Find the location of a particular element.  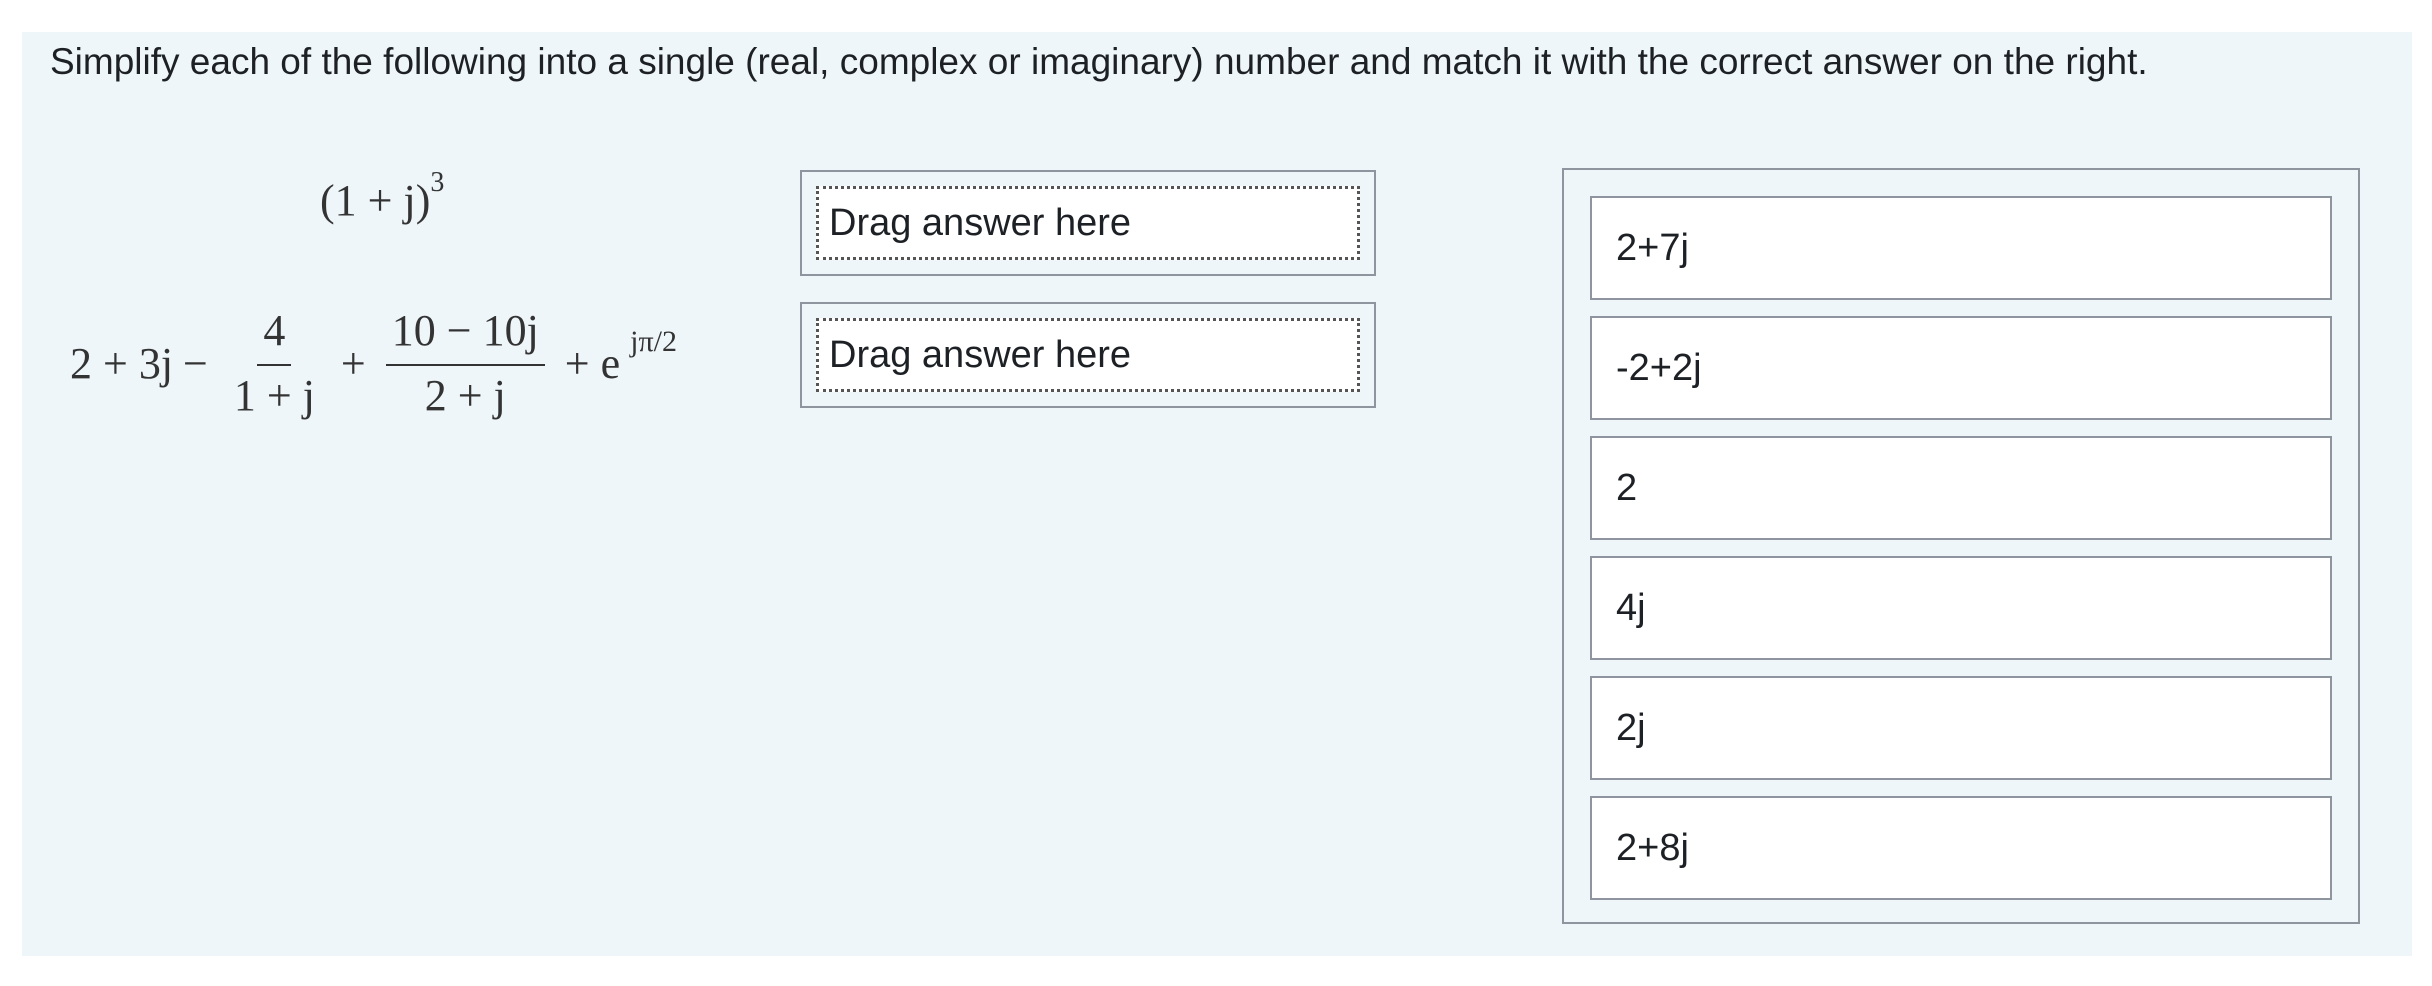

fraction-2-numerator: 10 − 10j is located at coordinates (465, 335).